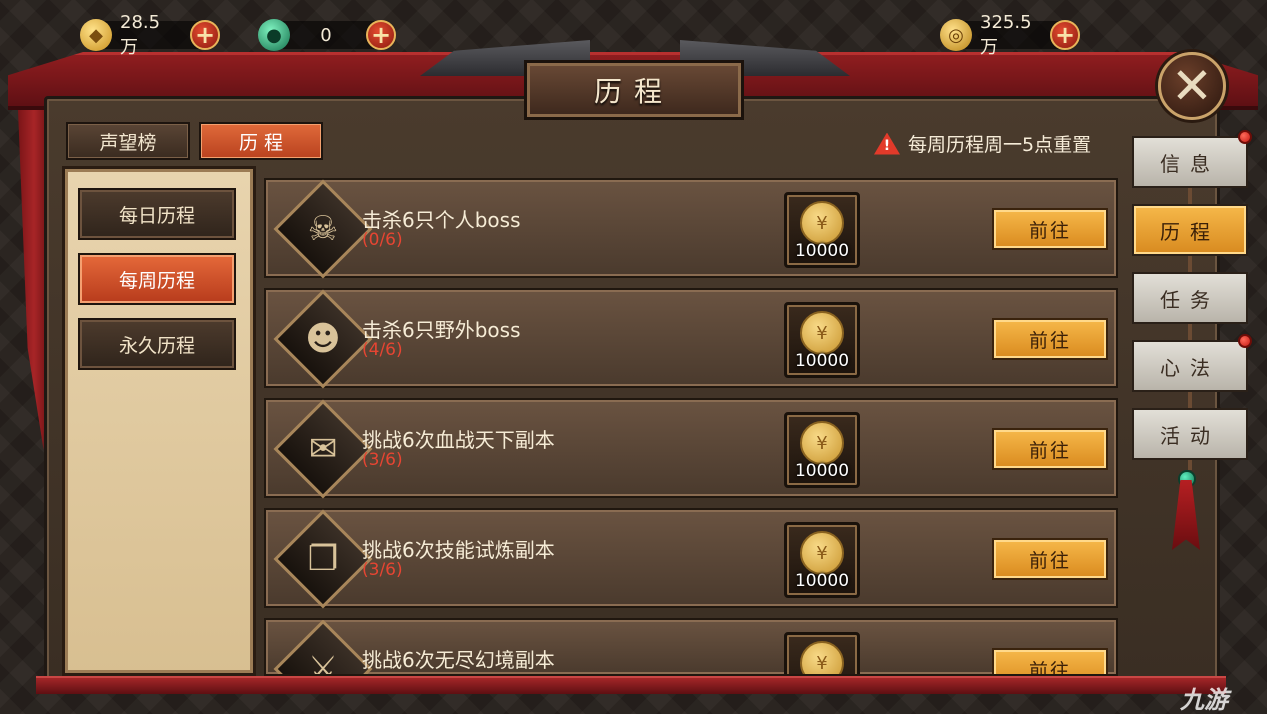 The width and height of the screenshot is (1267, 714). What do you see at coordinates (1006, 34) in the screenshot?
I see `currency-coin-value: 325.5万` at bounding box center [1006, 34].